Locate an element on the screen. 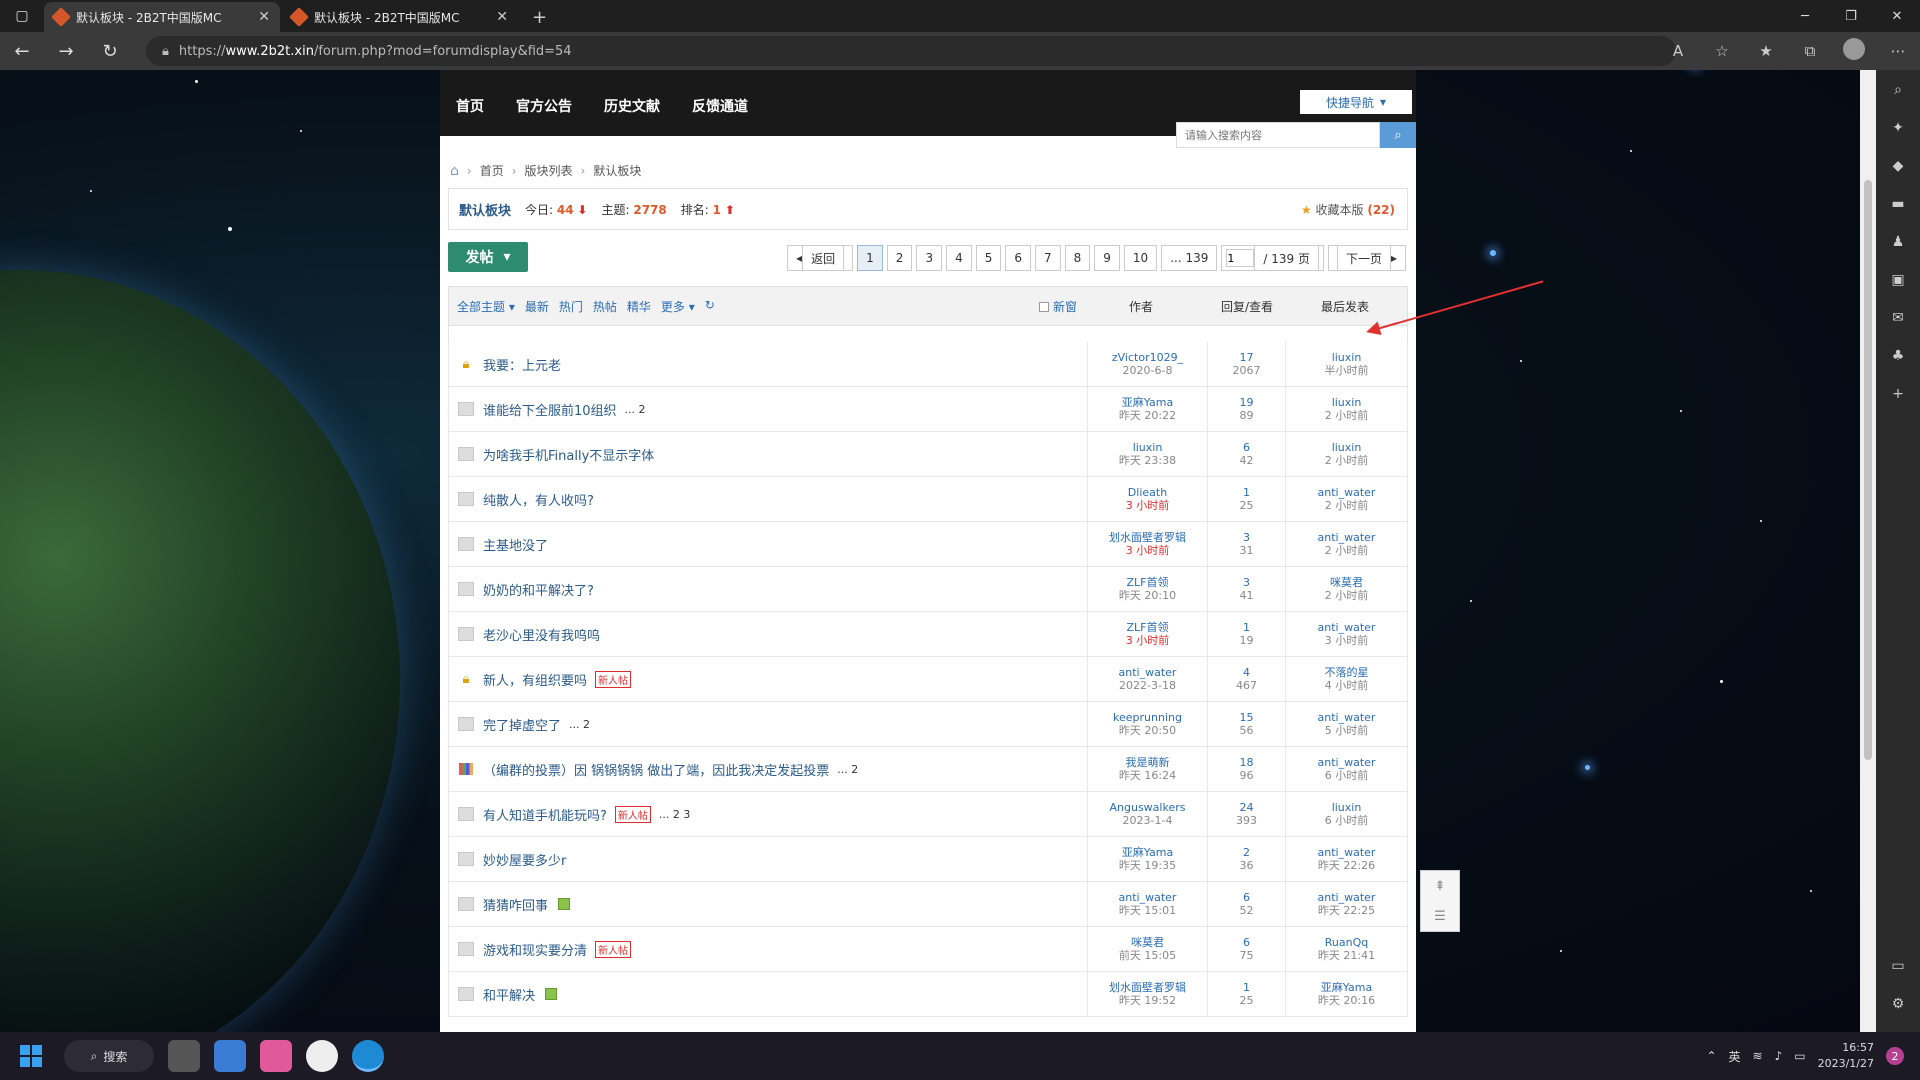  filter-hot-posts: 热帖 is located at coordinates (605, 306).